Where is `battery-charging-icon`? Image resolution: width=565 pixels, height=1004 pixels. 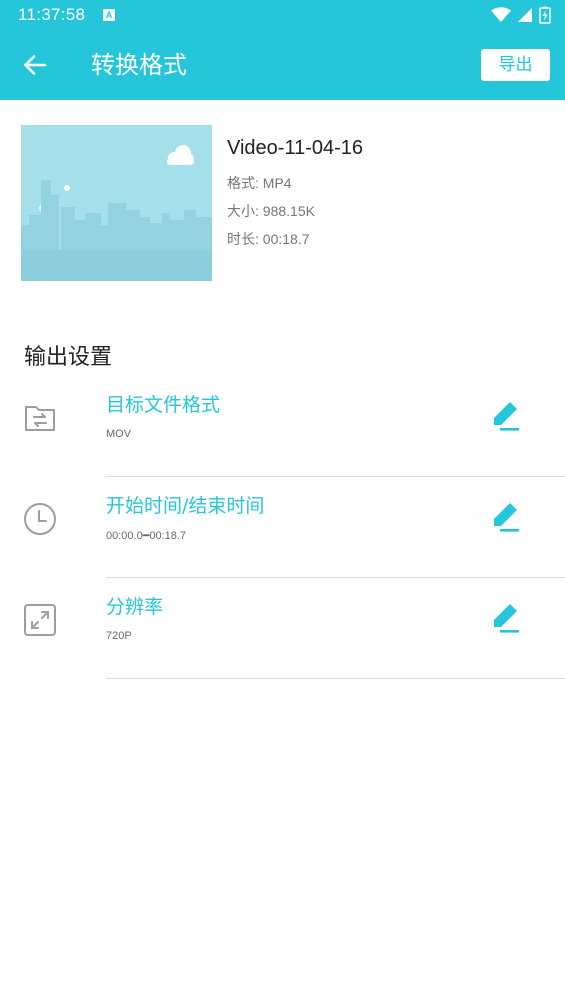 battery-charging-icon is located at coordinates (545, 15).